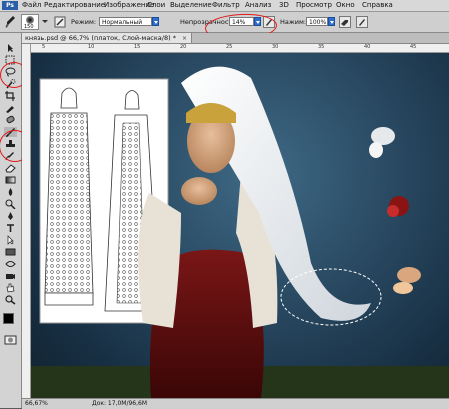  I want to click on type-tool-icon, so click(10, 228).